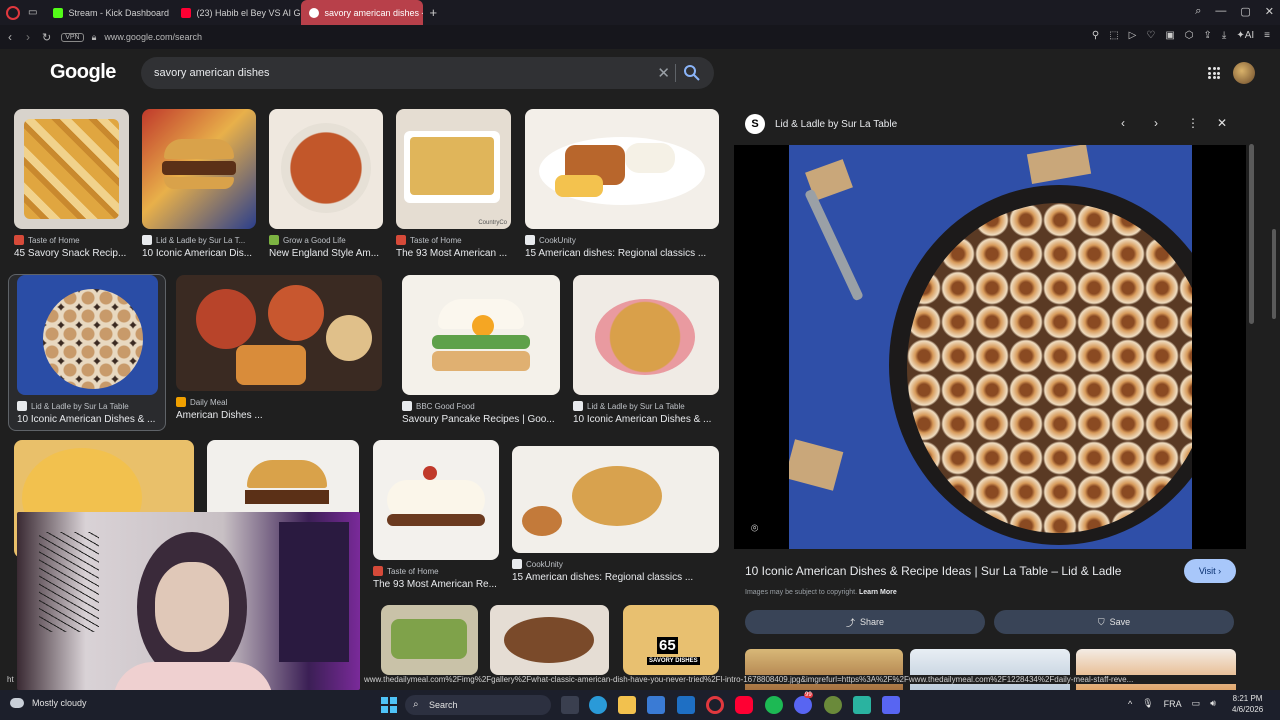 This screenshot has height=720, width=1280. I want to click on new-tab-button: +, so click(433, 12).